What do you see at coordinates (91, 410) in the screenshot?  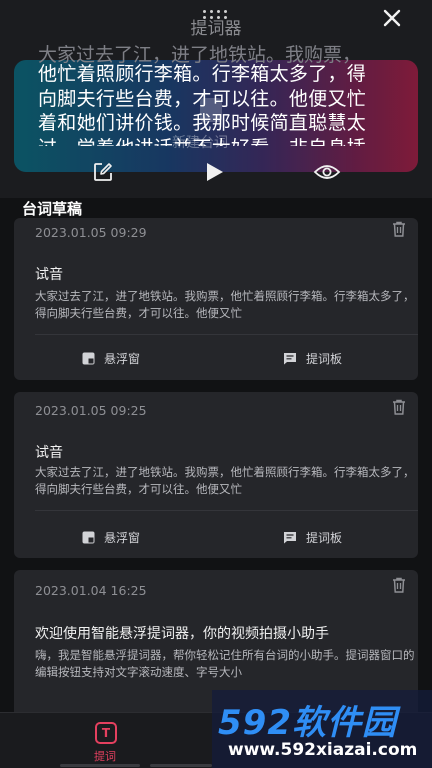 I see `draft-date: 2023.01.05 09:25` at bounding box center [91, 410].